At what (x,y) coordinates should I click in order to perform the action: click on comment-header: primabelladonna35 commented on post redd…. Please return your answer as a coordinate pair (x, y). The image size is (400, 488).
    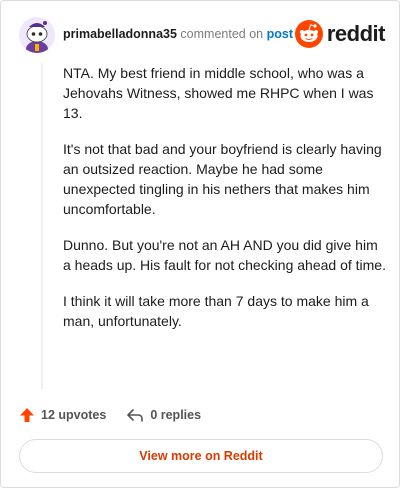
    Looking at the image, I should click on (202, 35).